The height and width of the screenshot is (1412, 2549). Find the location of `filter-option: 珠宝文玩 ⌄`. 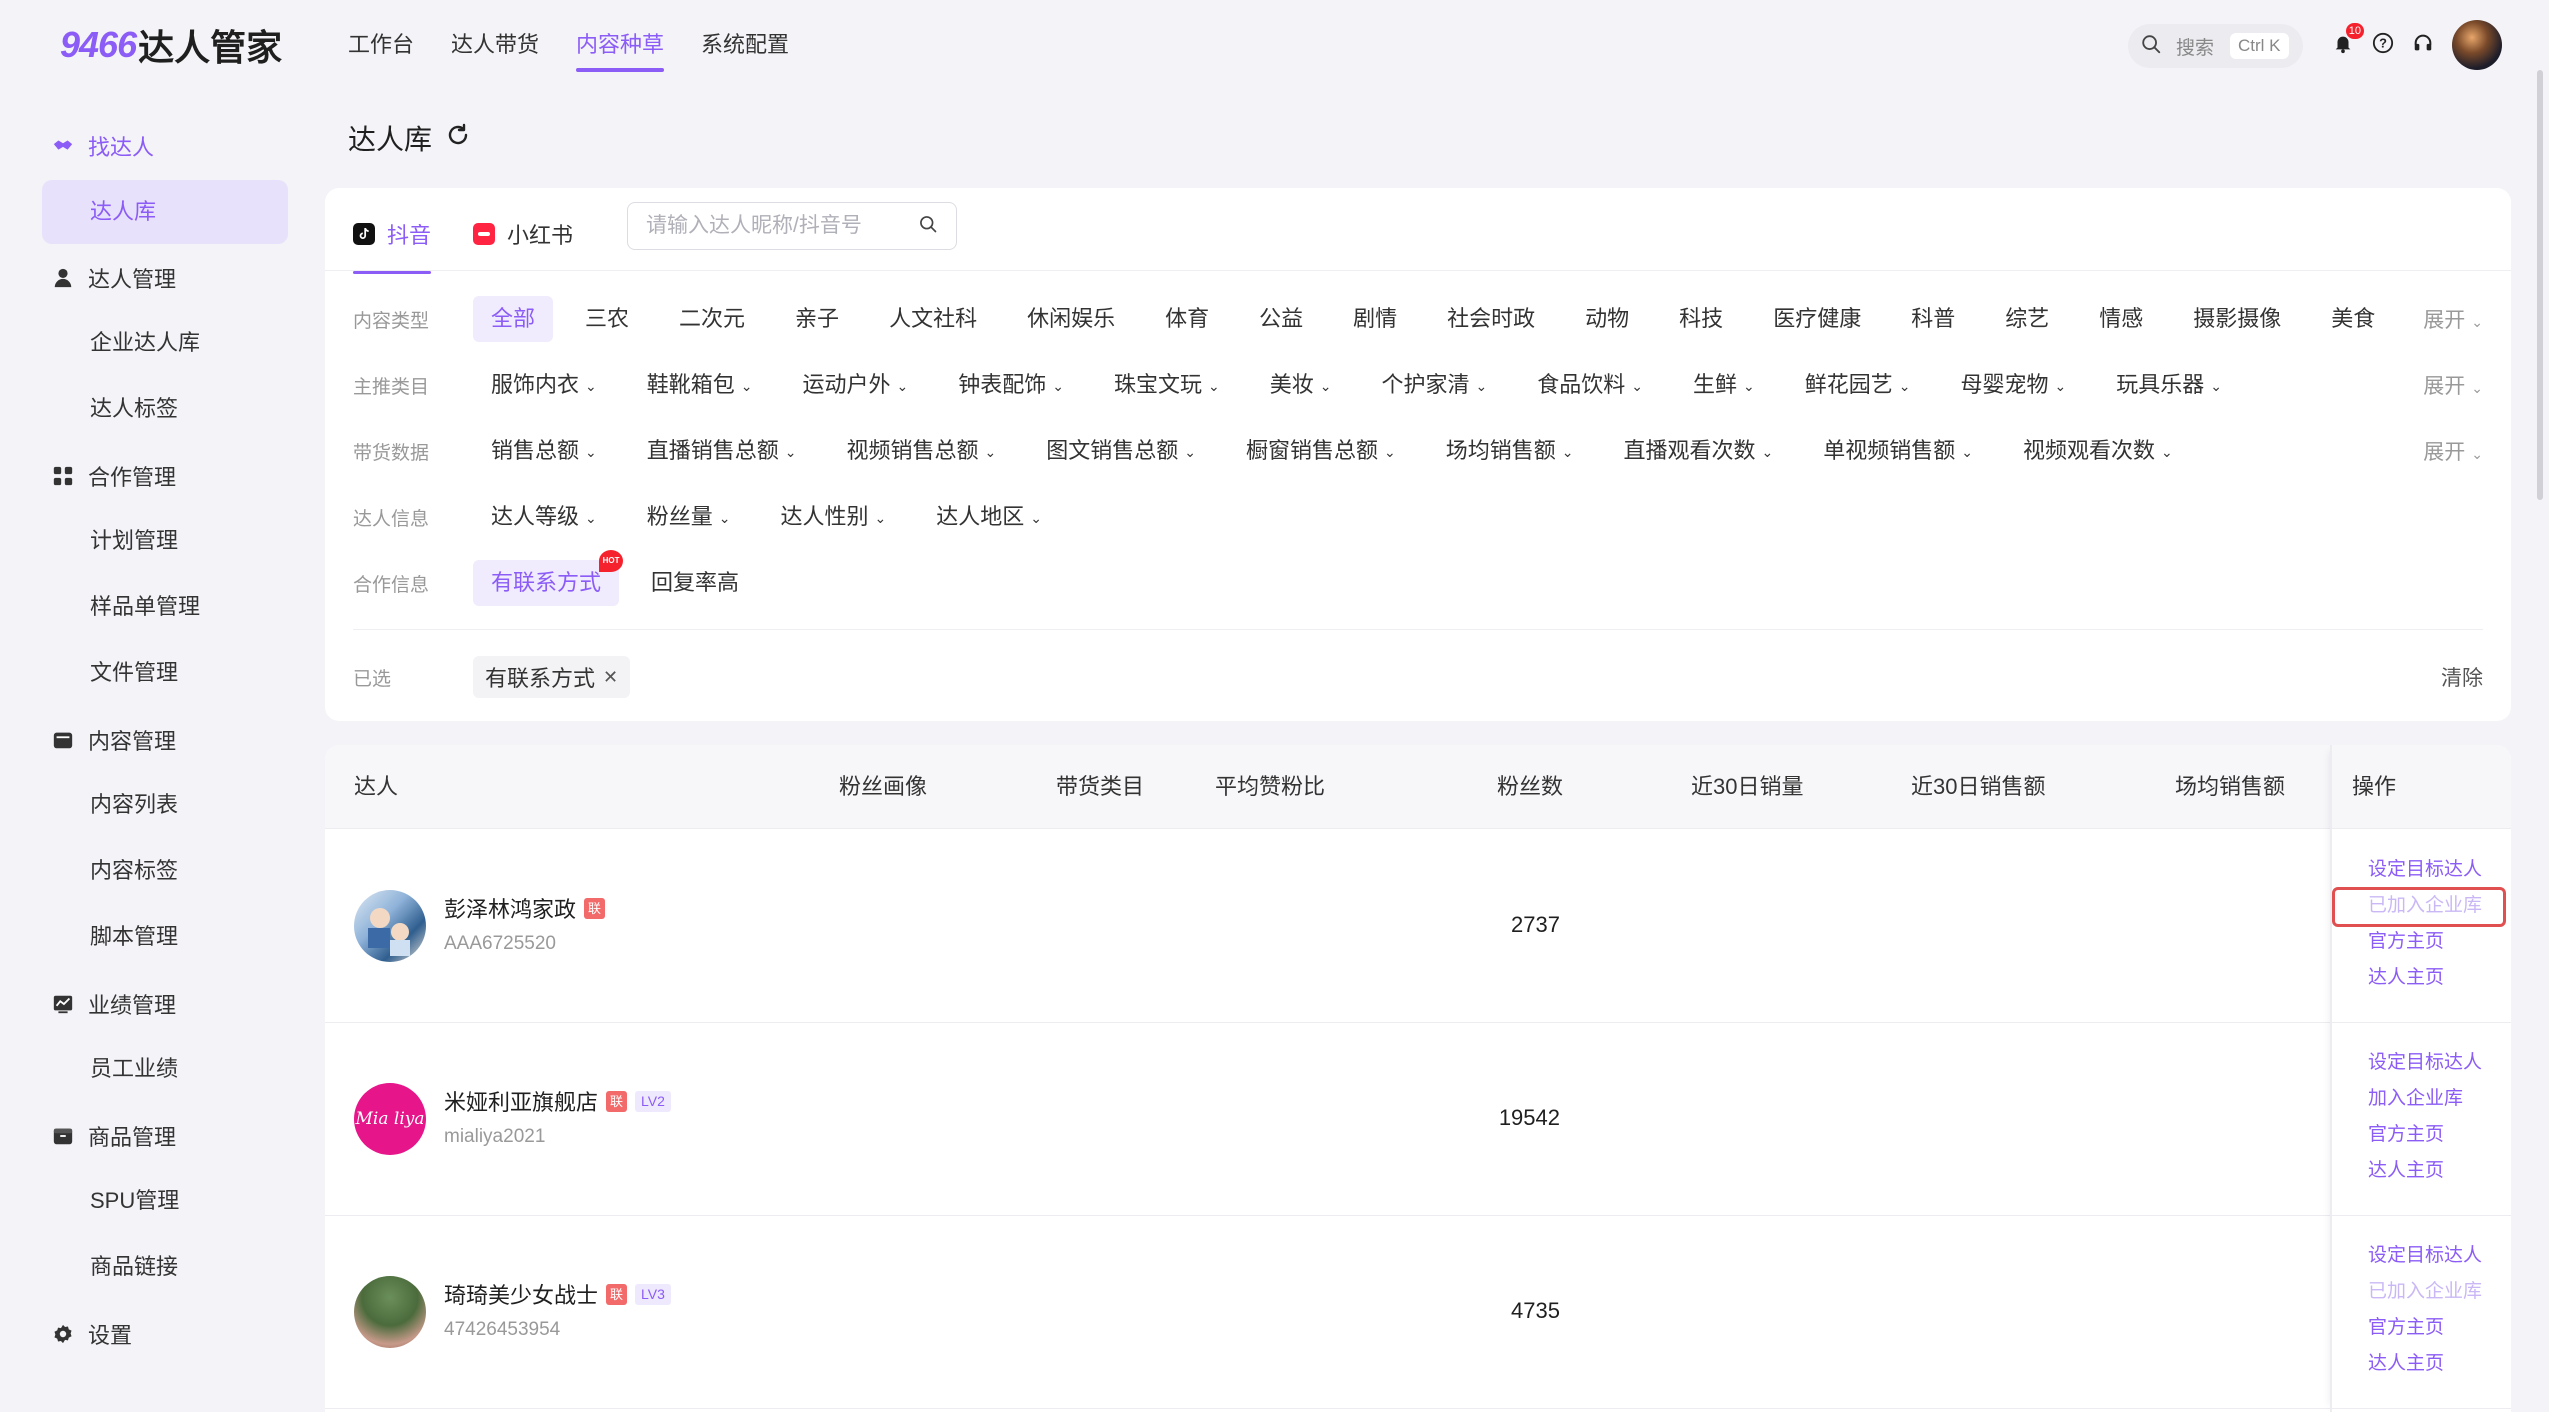

filter-option: 珠宝文玩 ⌄ is located at coordinates (1167, 385).